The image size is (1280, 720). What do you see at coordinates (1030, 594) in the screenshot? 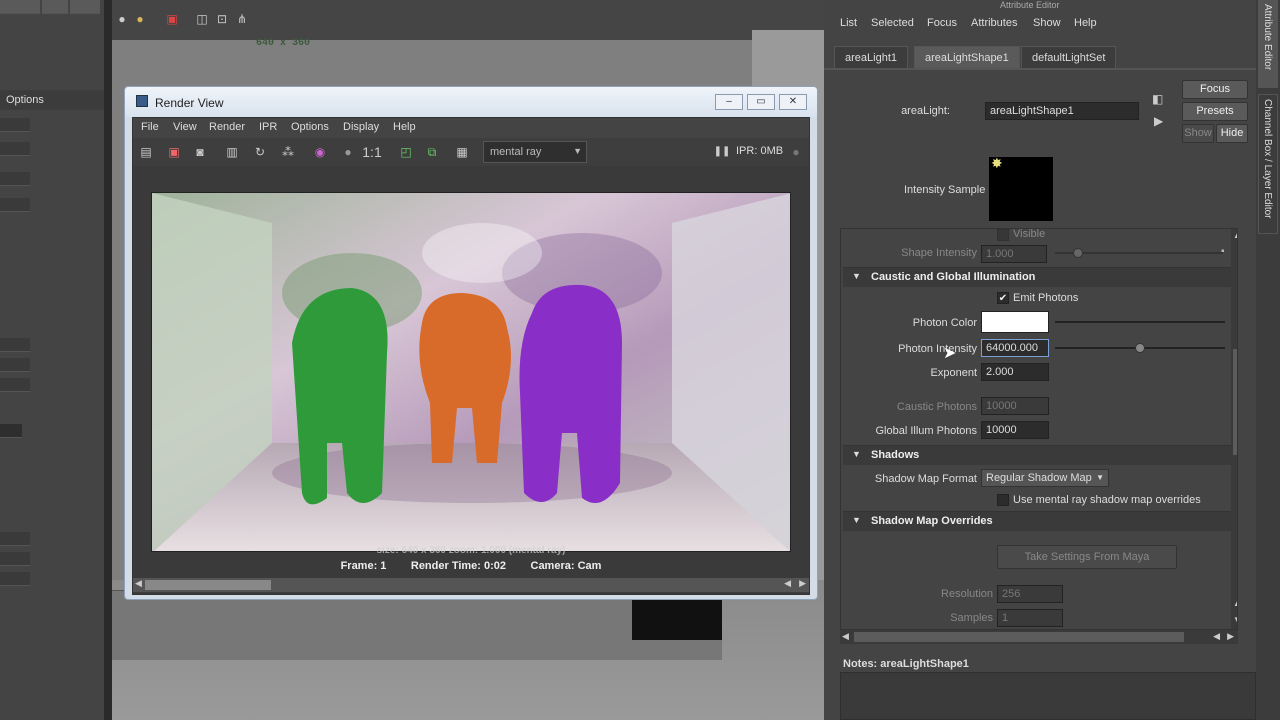
I see `resolution-field: 256` at bounding box center [1030, 594].